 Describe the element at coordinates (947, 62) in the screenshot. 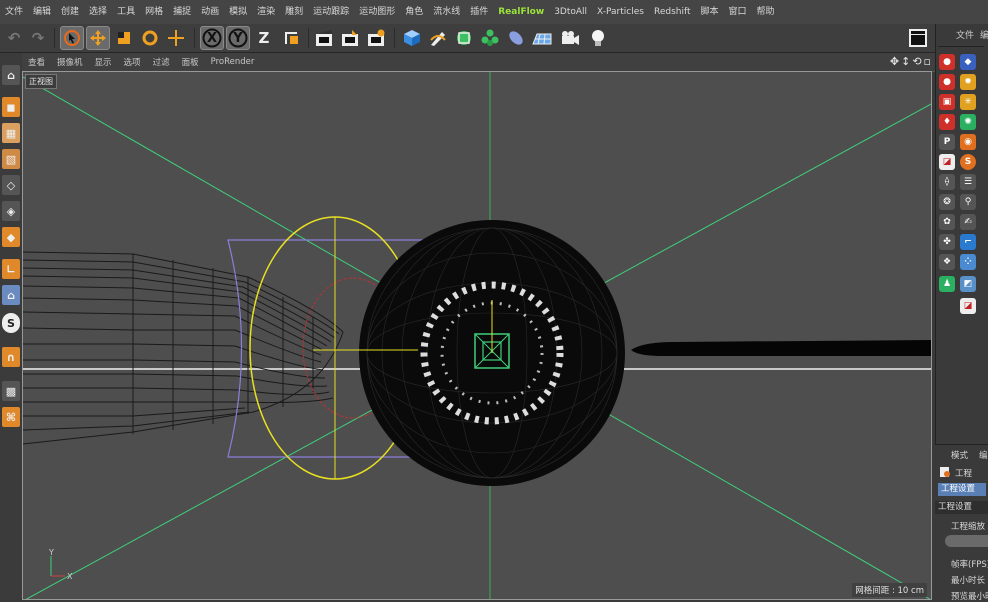

I see `realflow-emitter-icon: ●` at that location.